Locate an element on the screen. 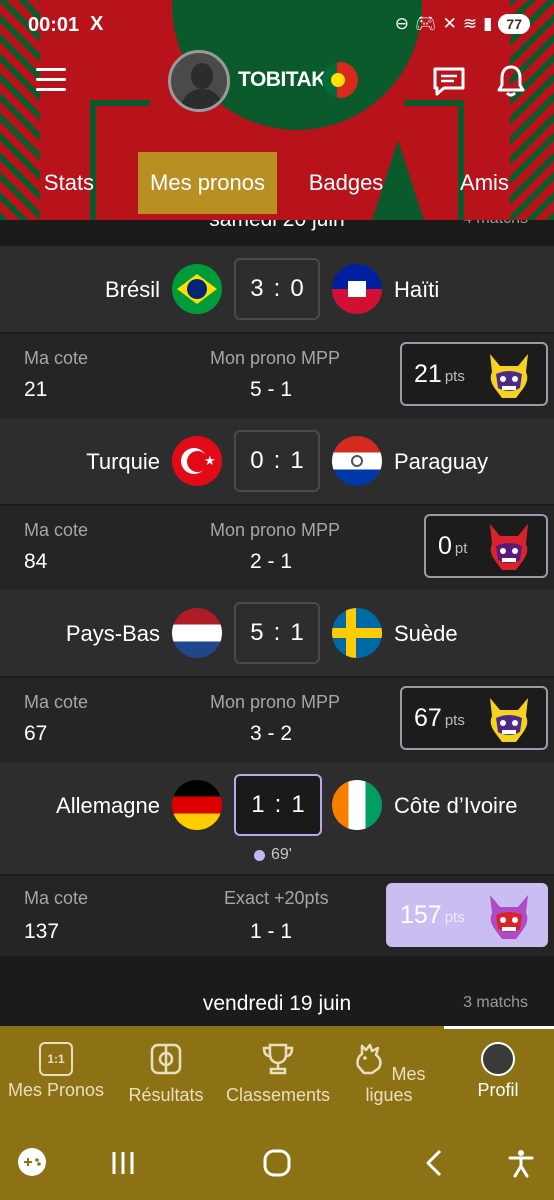  wifi-icon: ≋ is located at coordinates (470, 23).